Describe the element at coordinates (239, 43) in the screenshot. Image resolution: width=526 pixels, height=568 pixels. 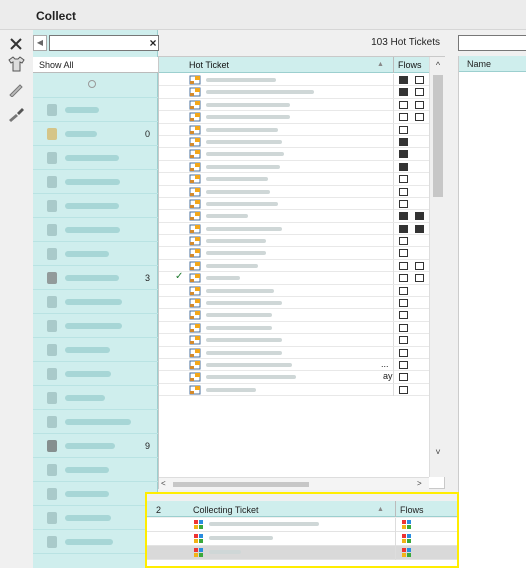
I see `search-bar: ◀ × 103 Hot Tickets` at that location.